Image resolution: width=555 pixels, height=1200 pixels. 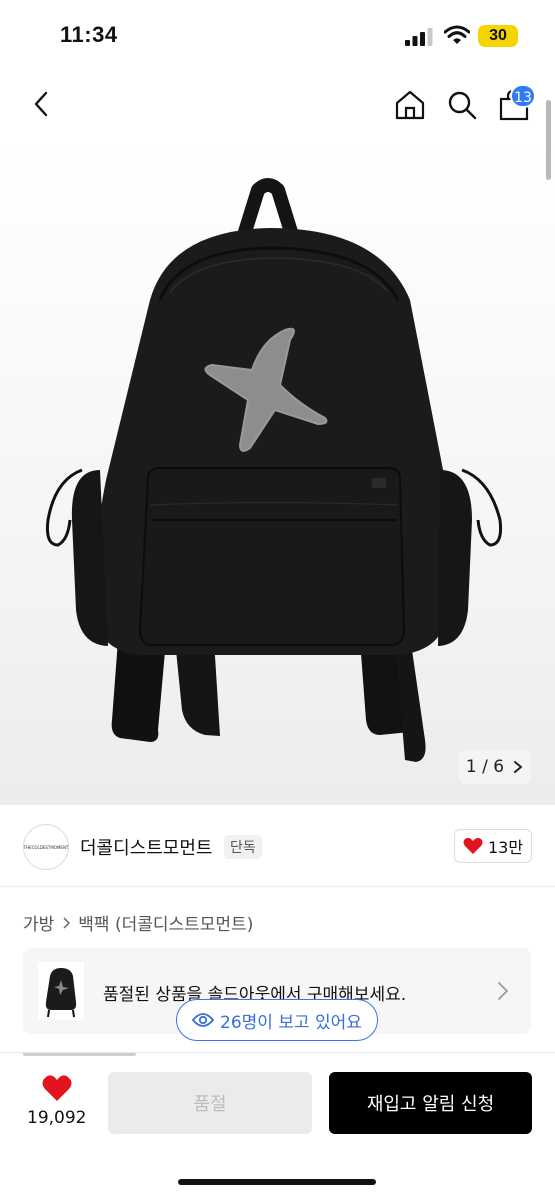 I want to click on viewers-count-pill: 26명이 보고 있어요, so click(x=277, y=1020).